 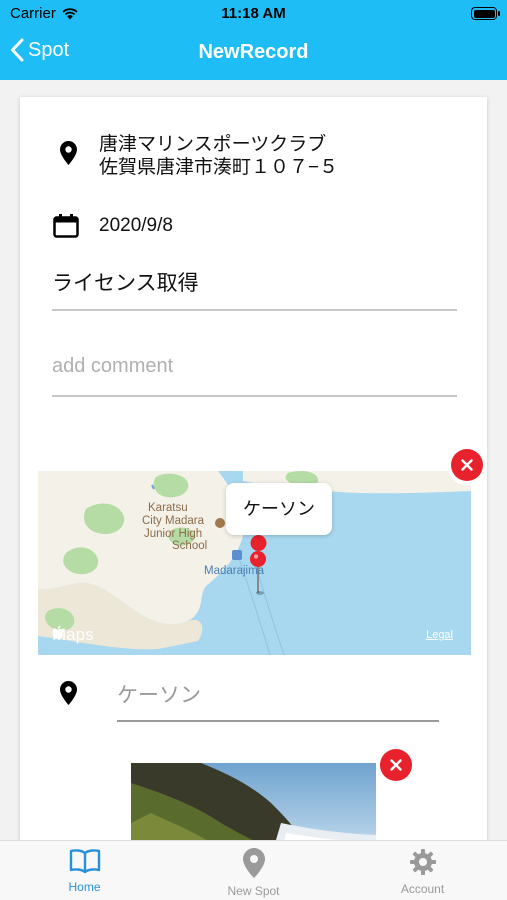 I want to click on location-row, so click(x=68, y=696).